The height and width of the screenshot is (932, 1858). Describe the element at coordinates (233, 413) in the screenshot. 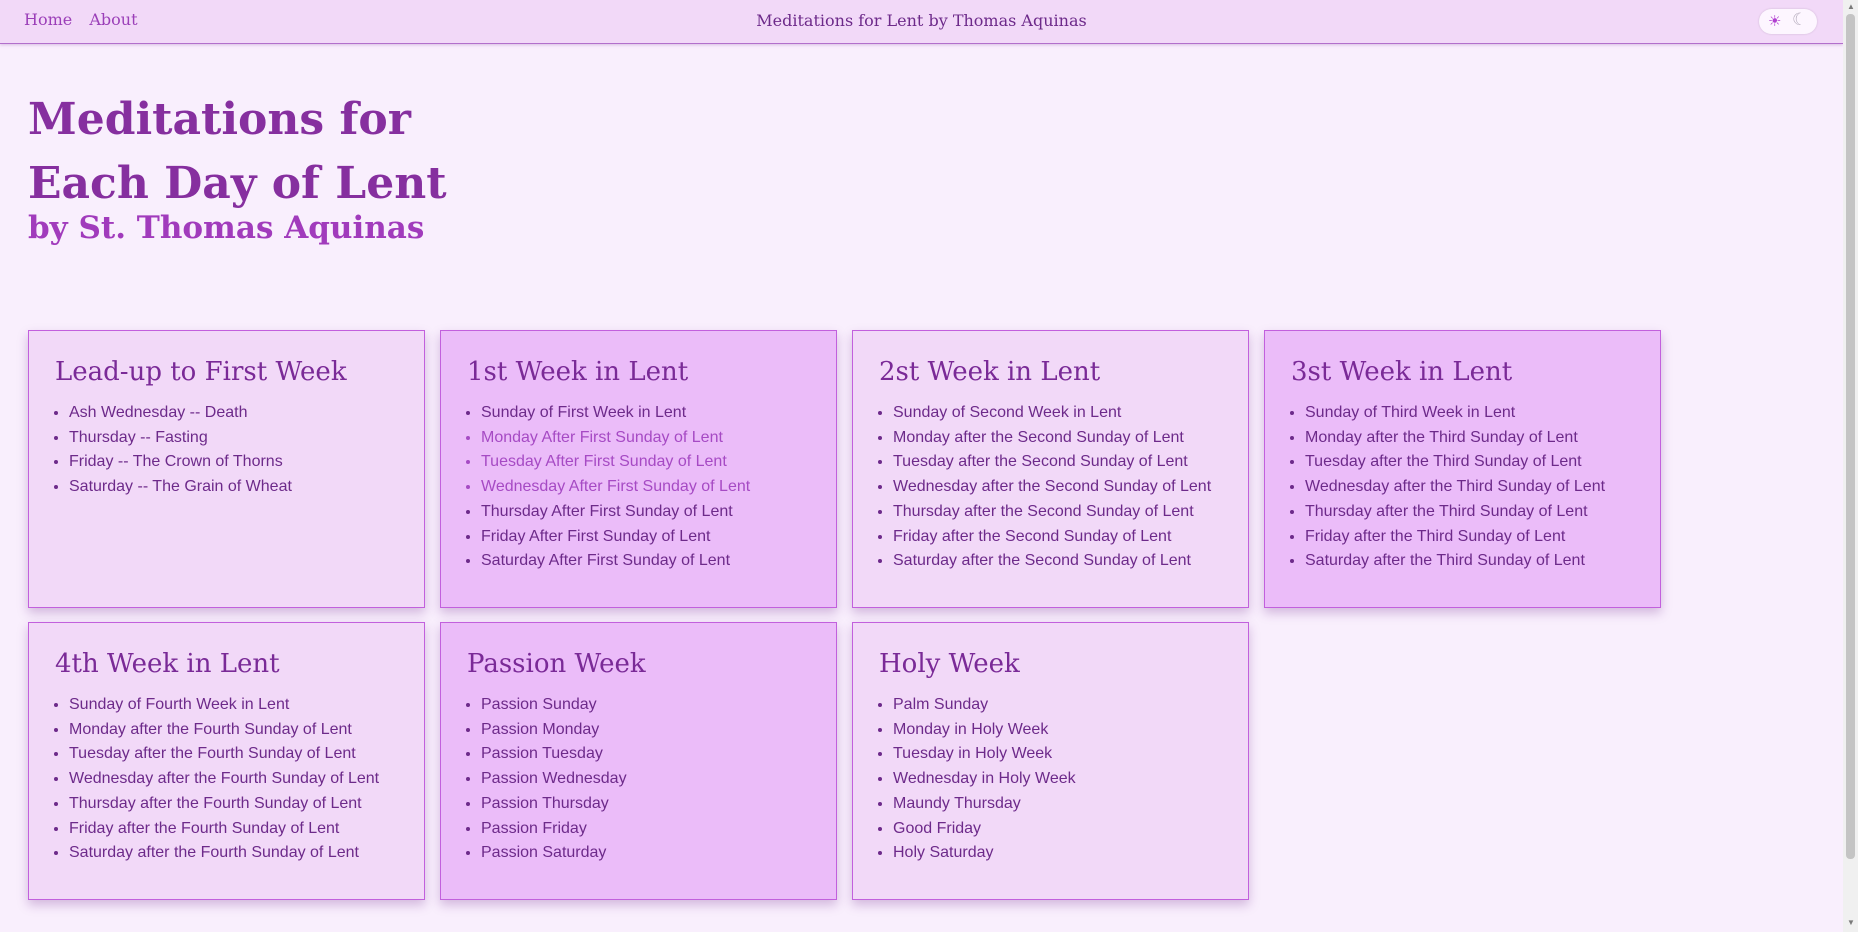

I see `meditation-link: Ash Wednesday -- Death` at that location.